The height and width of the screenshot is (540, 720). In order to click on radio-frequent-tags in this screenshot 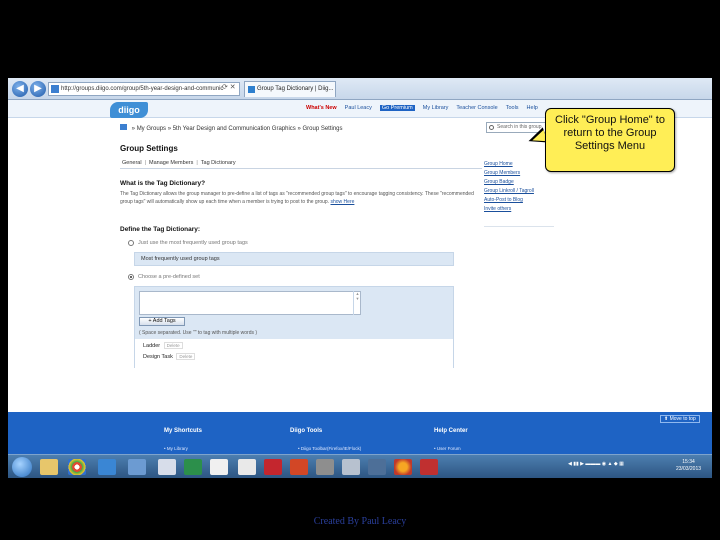, I will do `click(131, 243)`.